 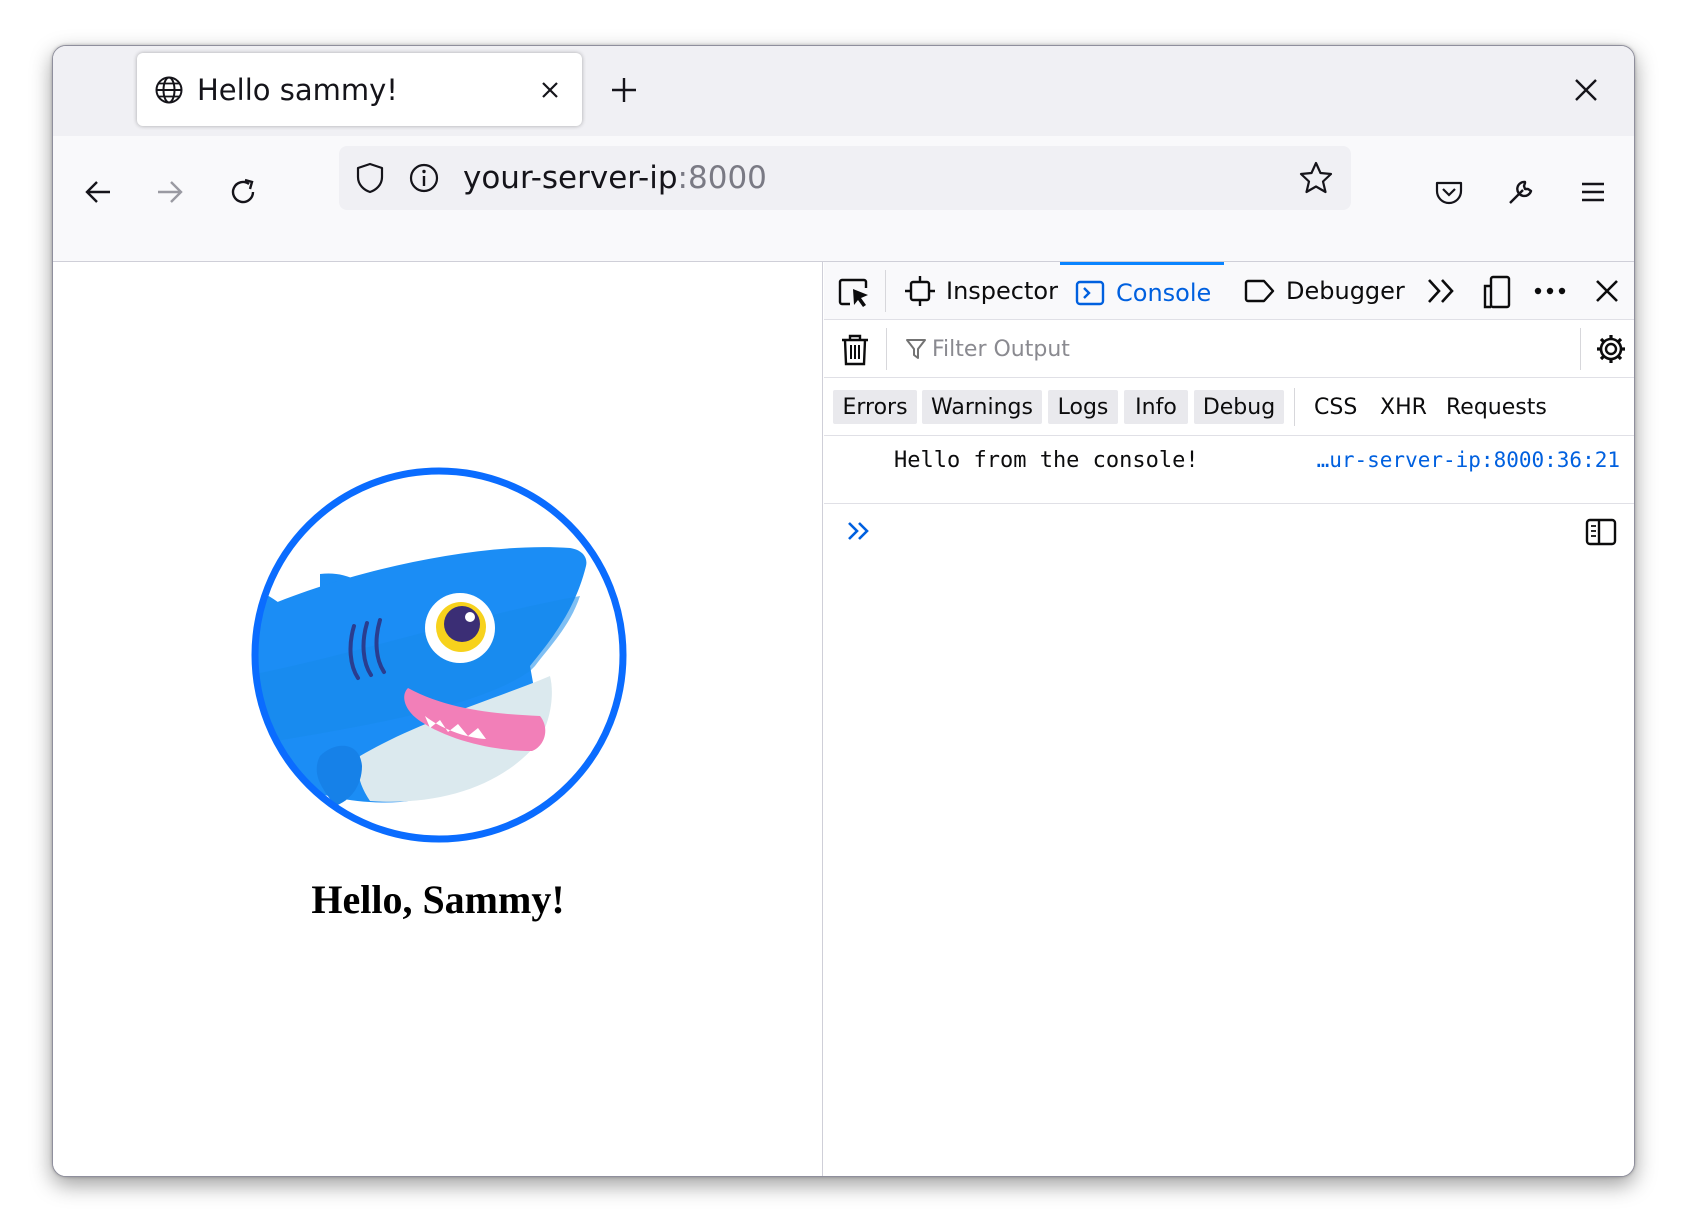 What do you see at coordinates (843, 91) in the screenshot?
I see `tab-strip: Hello sammy!` at bounding box center [843, 91].